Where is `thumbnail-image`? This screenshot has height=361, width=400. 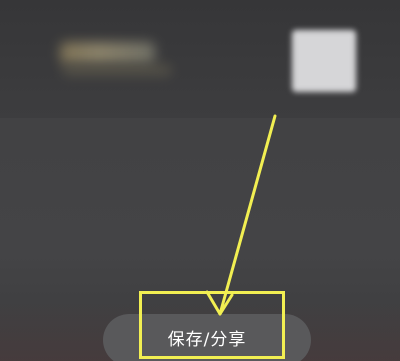 thumbnail-image is located at coordinates (324, 61).